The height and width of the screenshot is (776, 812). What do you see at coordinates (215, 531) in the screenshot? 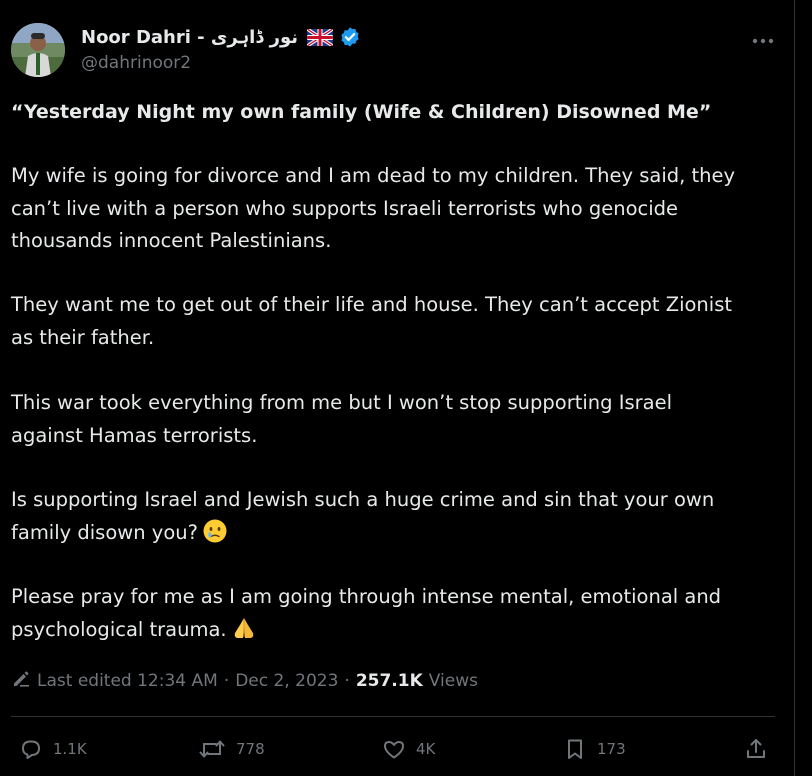
I see `crying-face-emoji` at bounding box center [215, 531].